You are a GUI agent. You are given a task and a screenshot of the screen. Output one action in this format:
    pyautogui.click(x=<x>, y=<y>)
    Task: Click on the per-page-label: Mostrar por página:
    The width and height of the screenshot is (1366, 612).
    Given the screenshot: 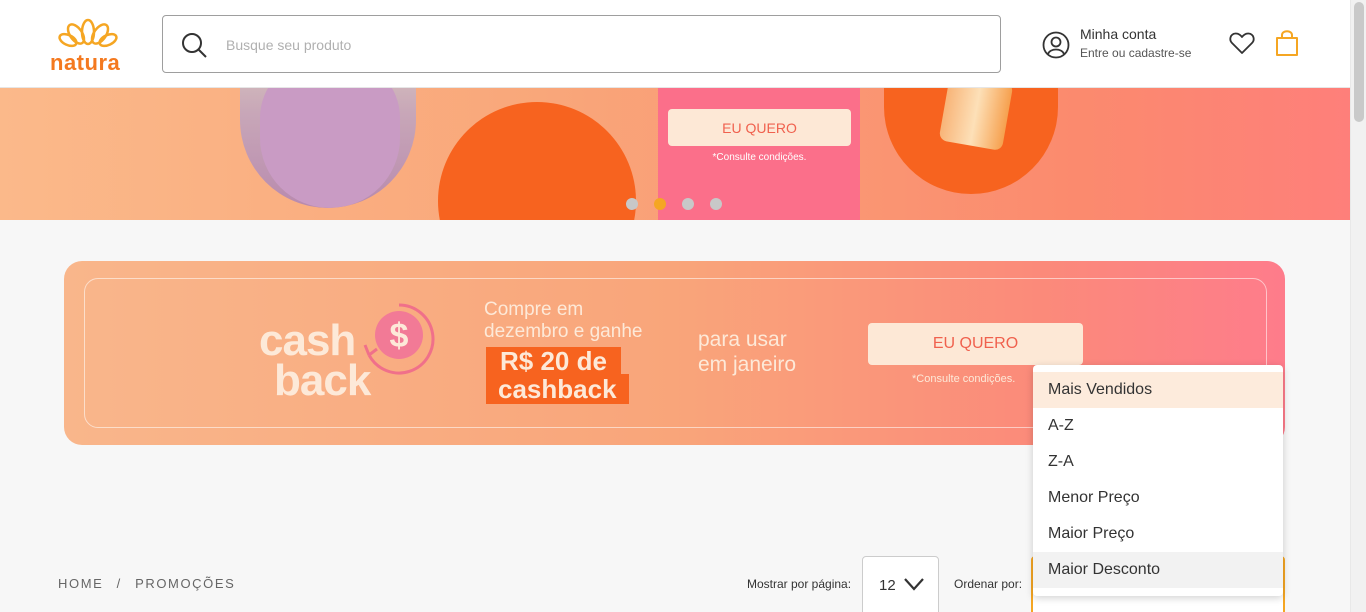 What is the action you would take?
    pyautogui.click(x=799, y=584)
    